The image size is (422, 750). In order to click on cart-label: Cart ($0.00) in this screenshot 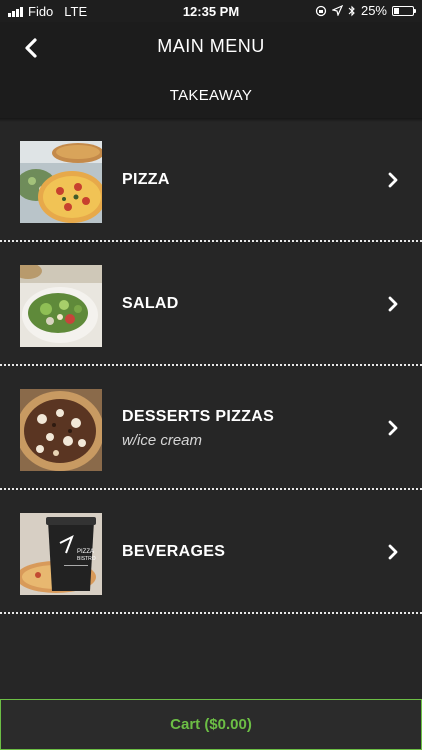, I will do `click(211, 724)`.